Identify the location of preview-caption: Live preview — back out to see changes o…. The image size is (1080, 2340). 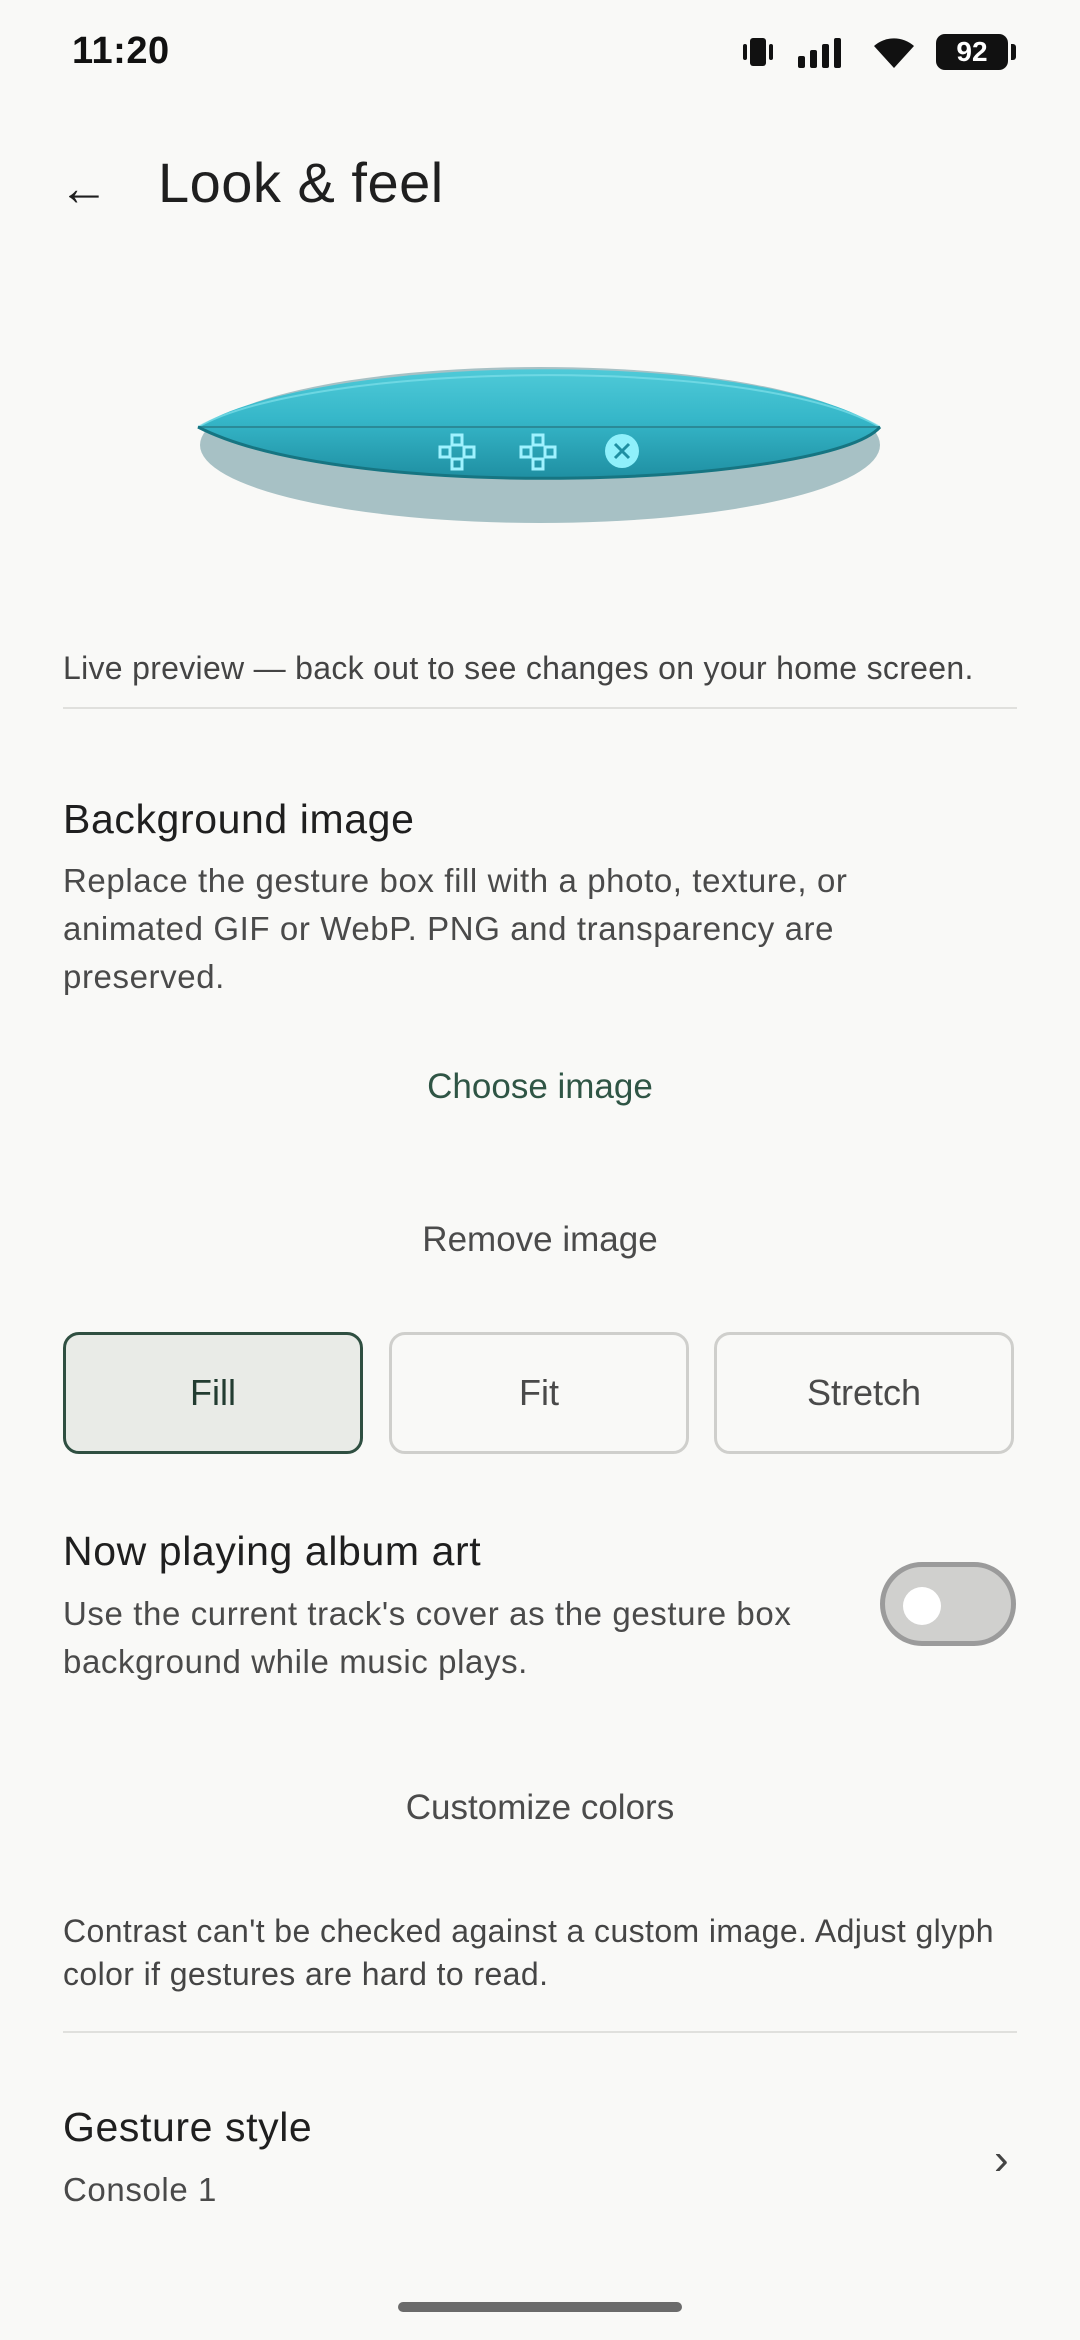
(518, 668).